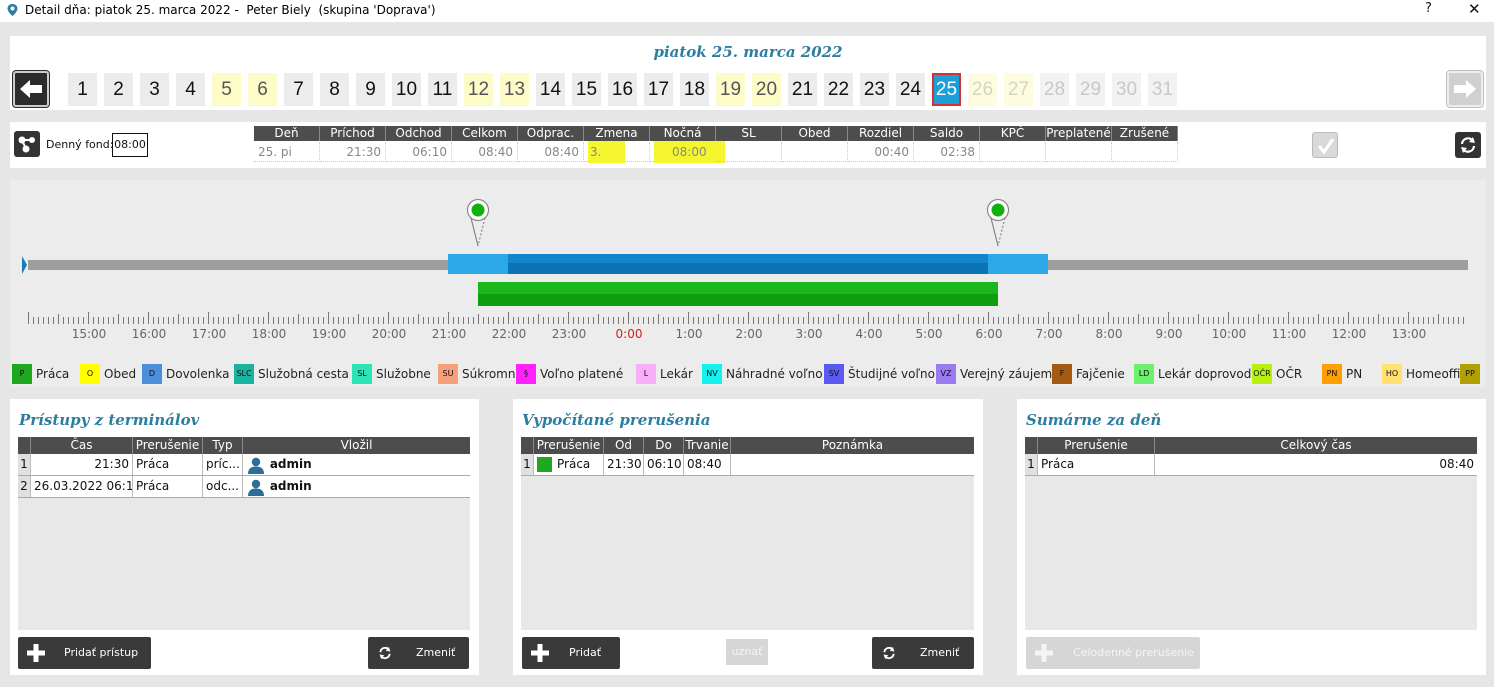 This screenshot has height=687, width=1494. Describe the element at coordinates (664, 445) in the screenshot. I see `col-to: Do` at that location.